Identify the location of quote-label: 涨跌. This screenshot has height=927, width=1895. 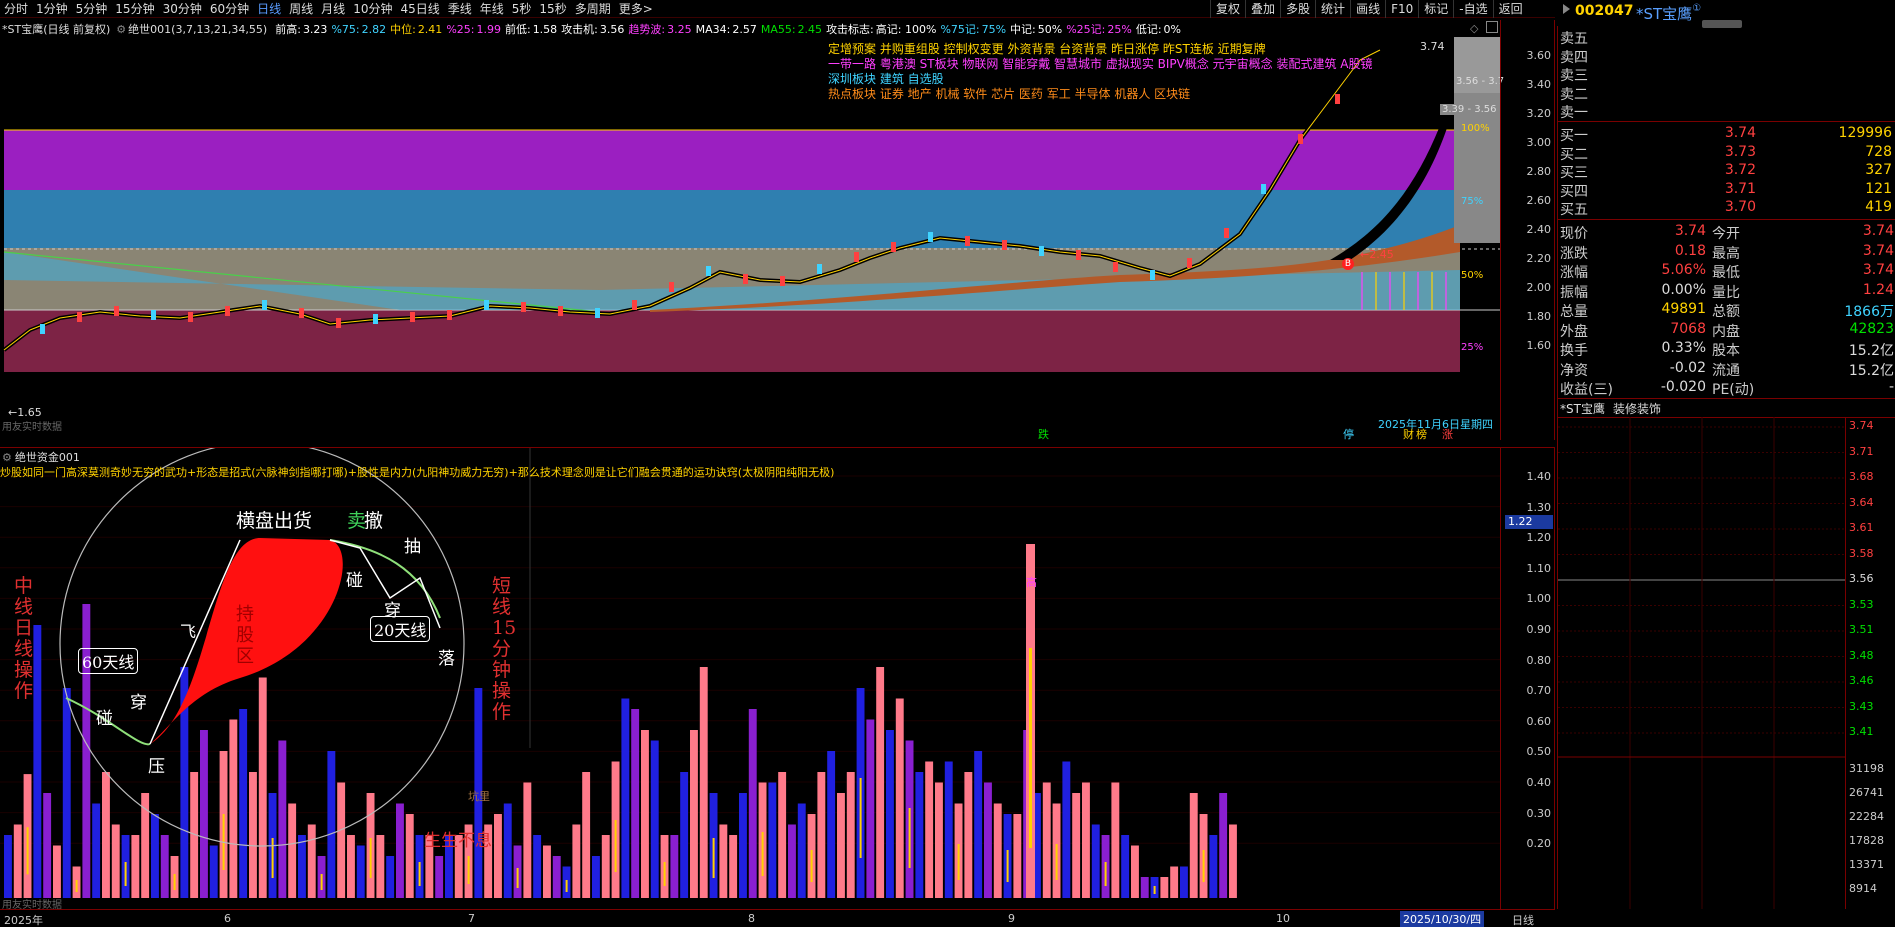
(1574, 253).